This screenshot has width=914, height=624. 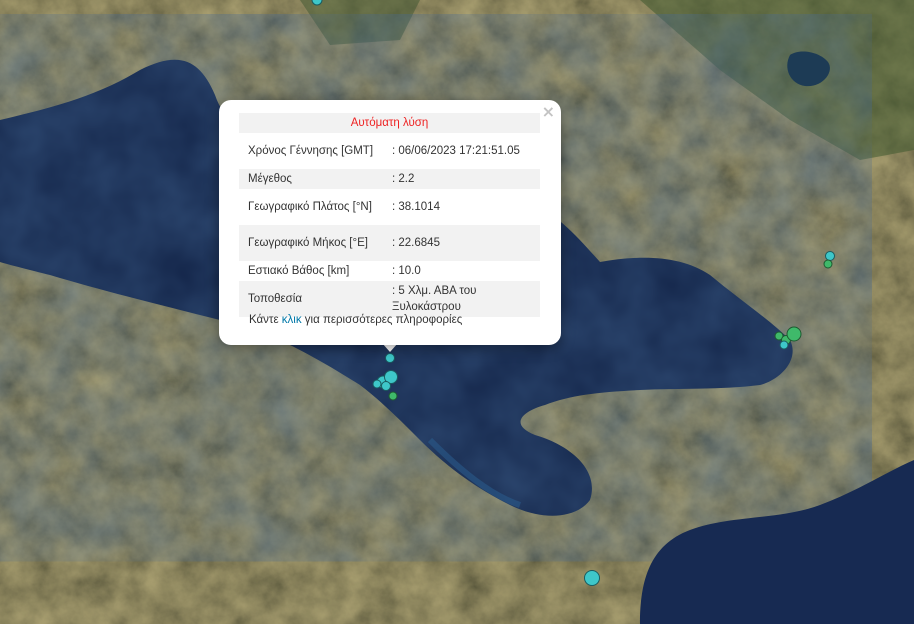 What do you see at coordinates (265, 320) in the screenshot?
I see `more-info-prefix: Κάντε` at bounding box center [265, 320].